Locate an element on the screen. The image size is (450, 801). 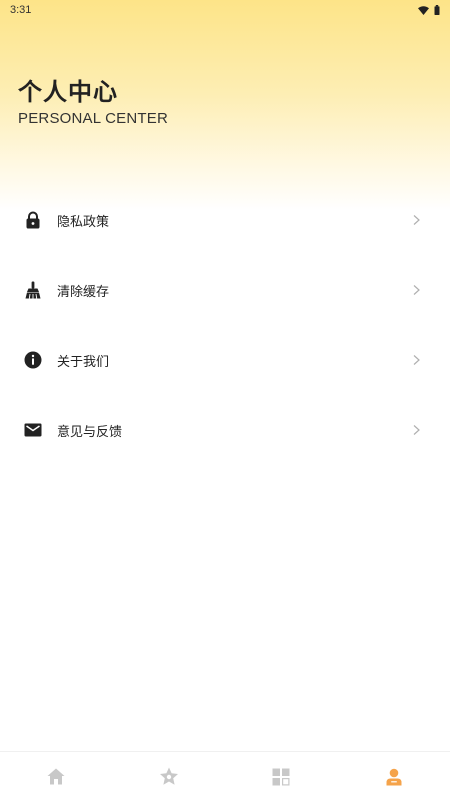
tab-profile is located at coordinates (394, 776).